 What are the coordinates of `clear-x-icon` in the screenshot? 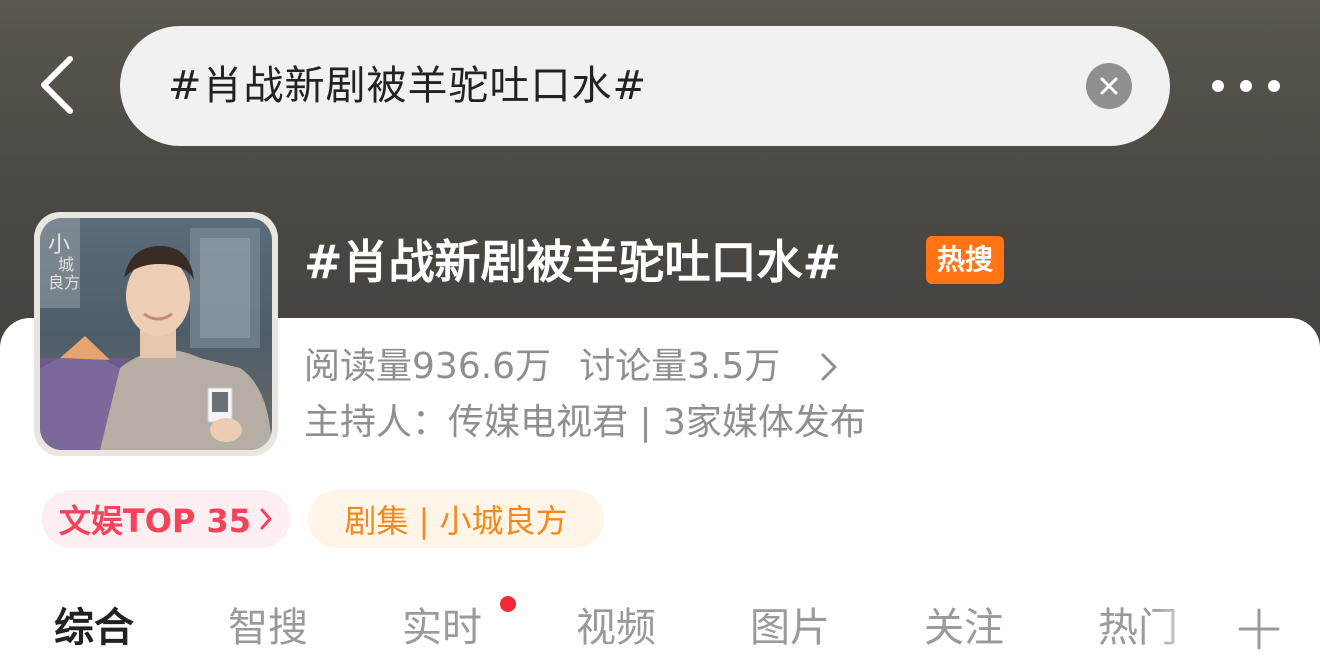 It's located at (1109, 86).